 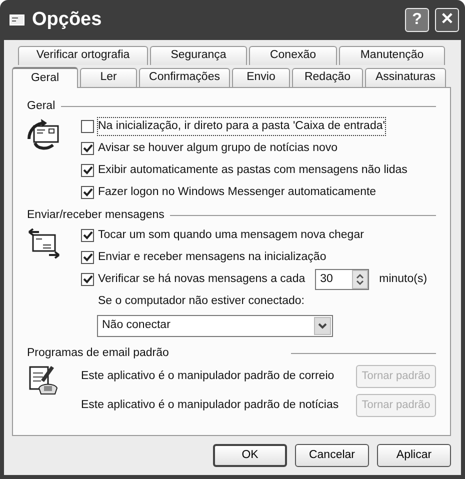 What do you see at coordinates (414, 455) in the screenshot?
I see `dialog-button: Aplicar` at bounding box center [414, 455].